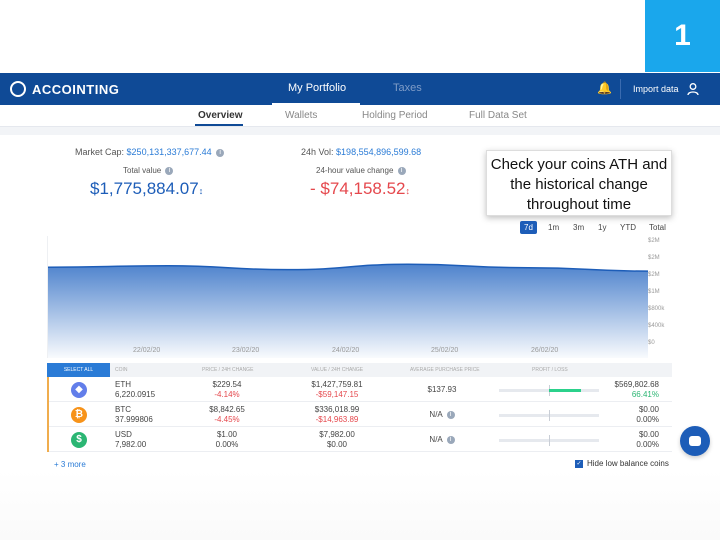 Image resolution: width=720 pixels, height=540 pixels. What do you see at coordinates (637, 384) in the screenshot?
I see `profit-value: $569,802.68` at bounding box center [637, 384].